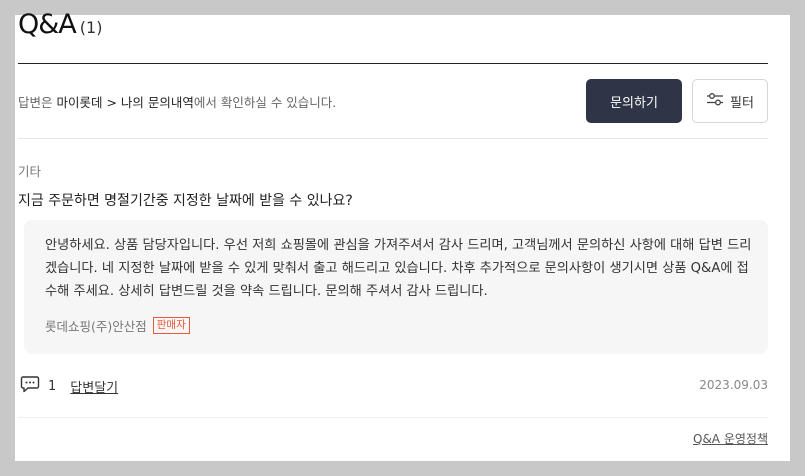  Describe the element at coordinates (52, 386) in the screenshot. I see `comment-count: 1` at that location.